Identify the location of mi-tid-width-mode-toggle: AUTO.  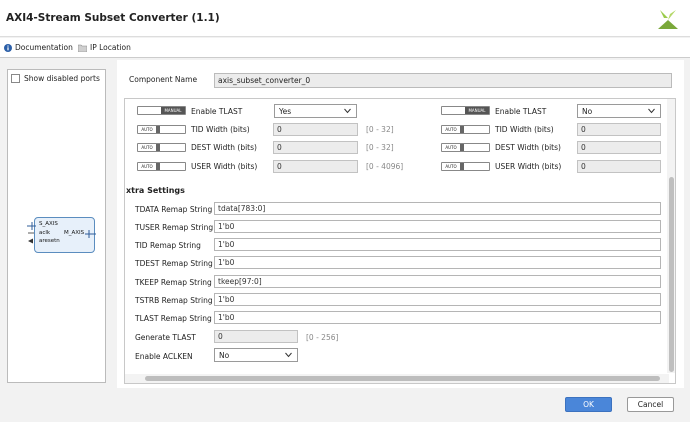
(465, 129).